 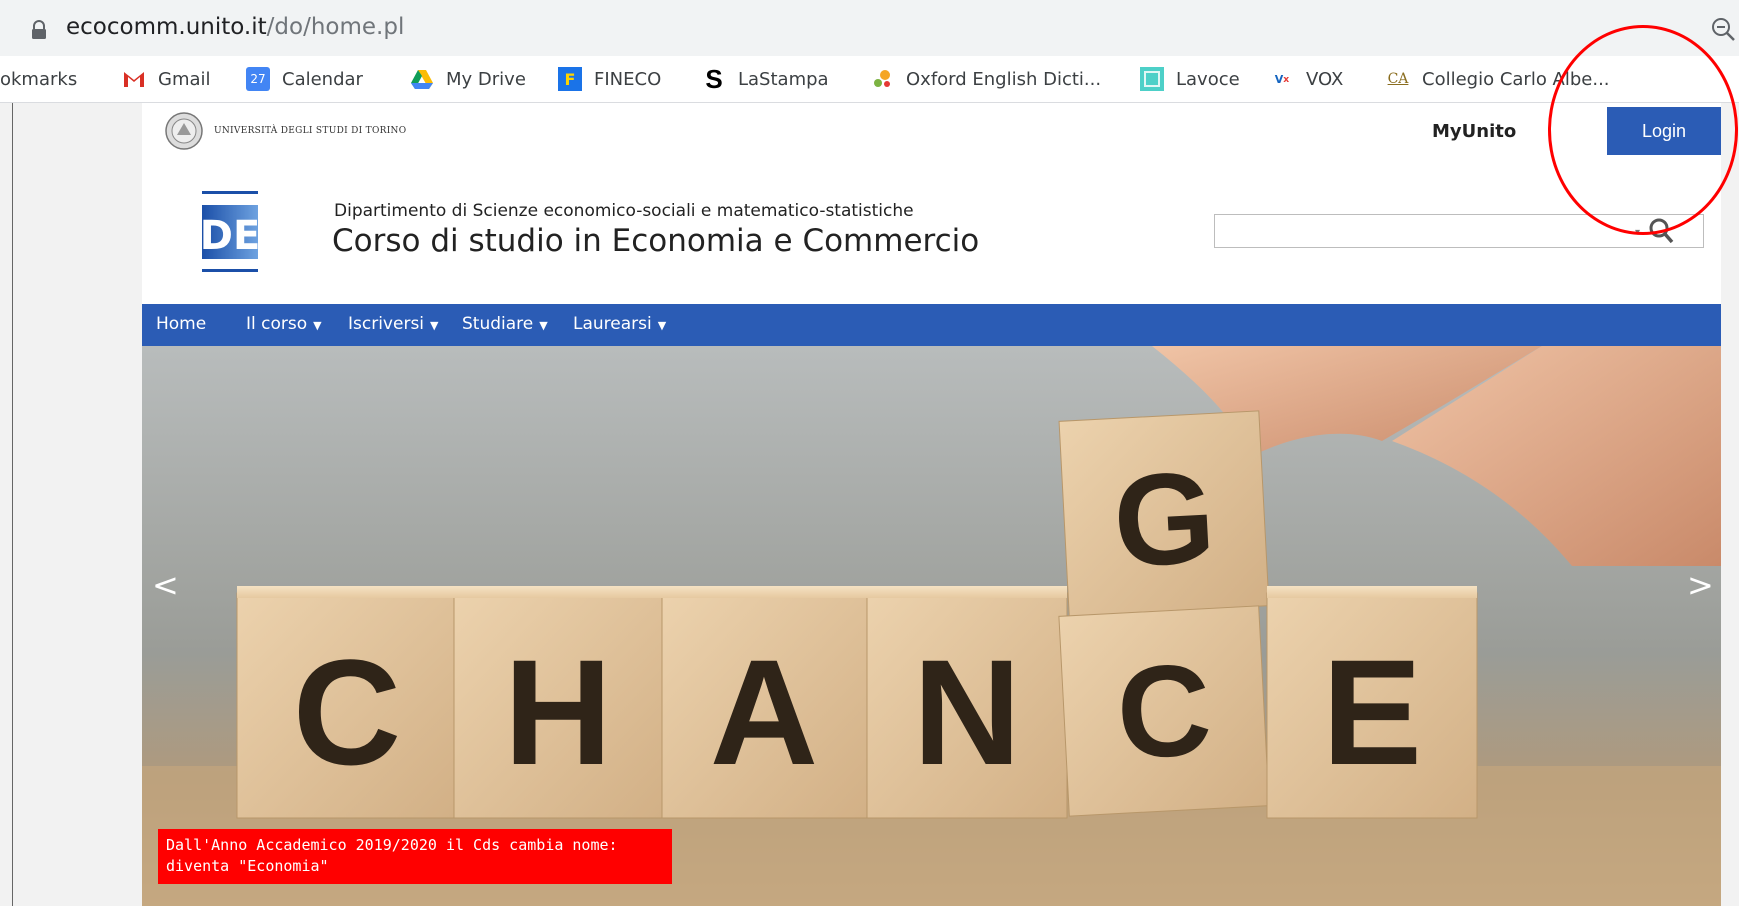 What do you see at coordinates (570, 79) in the screenshot?
I see `fineco-icon: F` at bounding box center [570, 79].